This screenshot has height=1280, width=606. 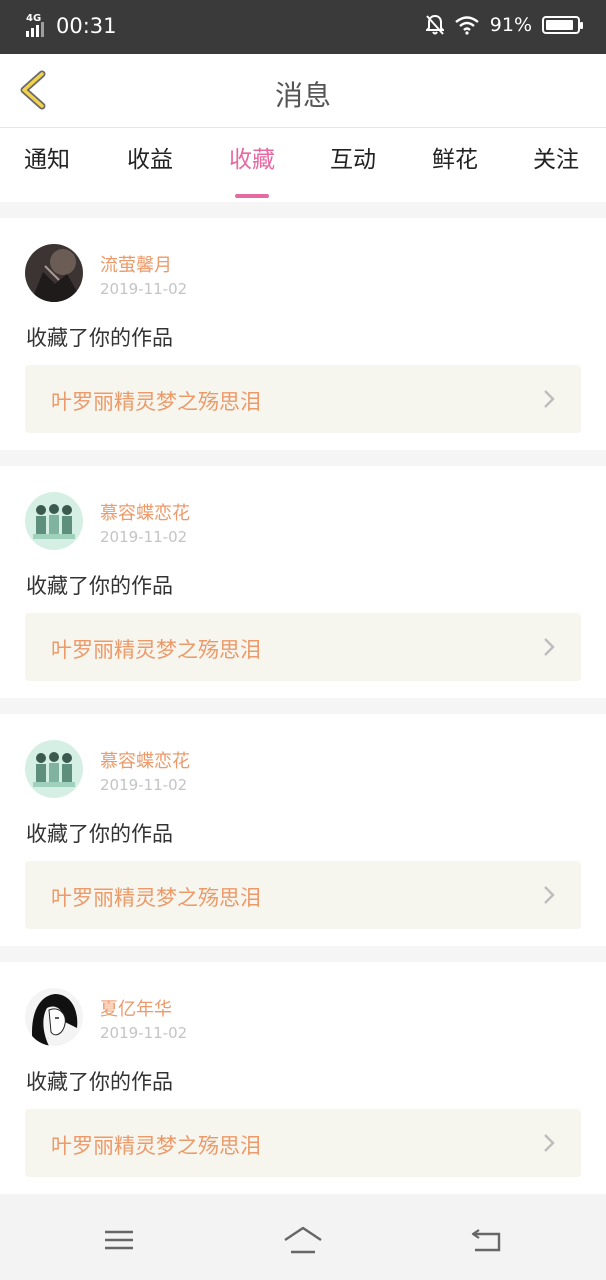 I want to click on tab-favorites: 收藏, so click(x=252, y=169).